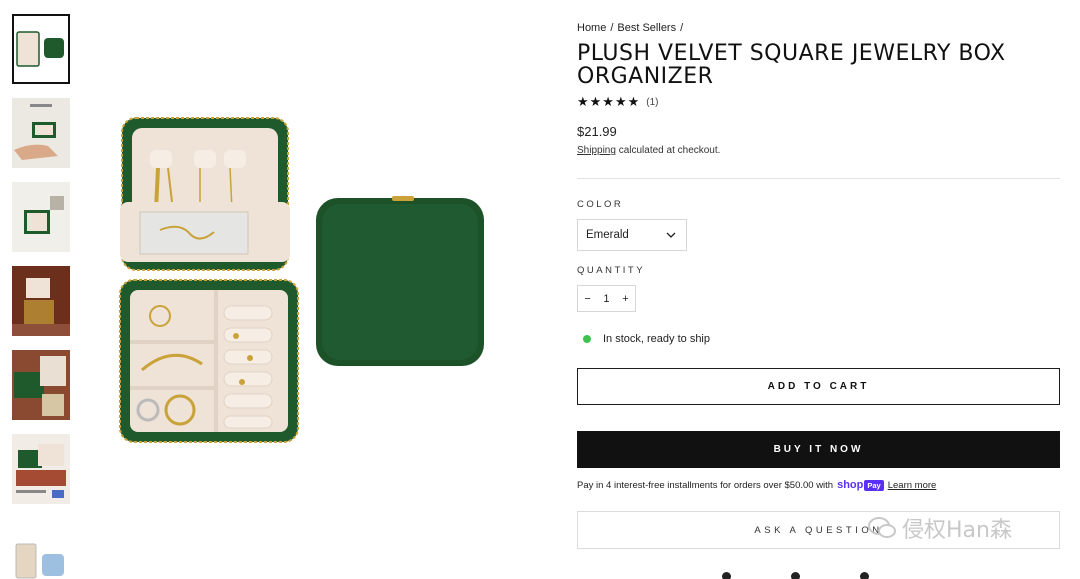 The width and height of the screenshot is (1080, 579). Describe the element at coordinates (874, 485) in the screenshot. I see `shop-pay-badge: Pay` at that location.